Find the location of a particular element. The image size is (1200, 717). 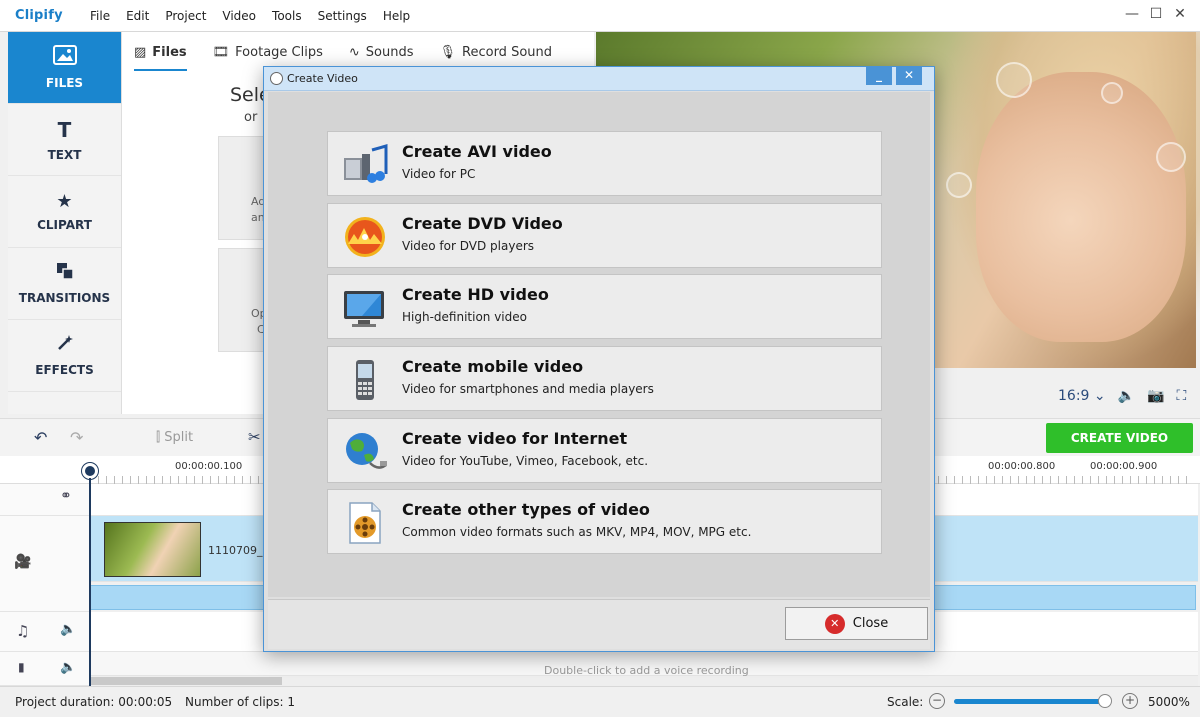

sidebar-item-label: EFFECTS is located at coordinates (64, 370).